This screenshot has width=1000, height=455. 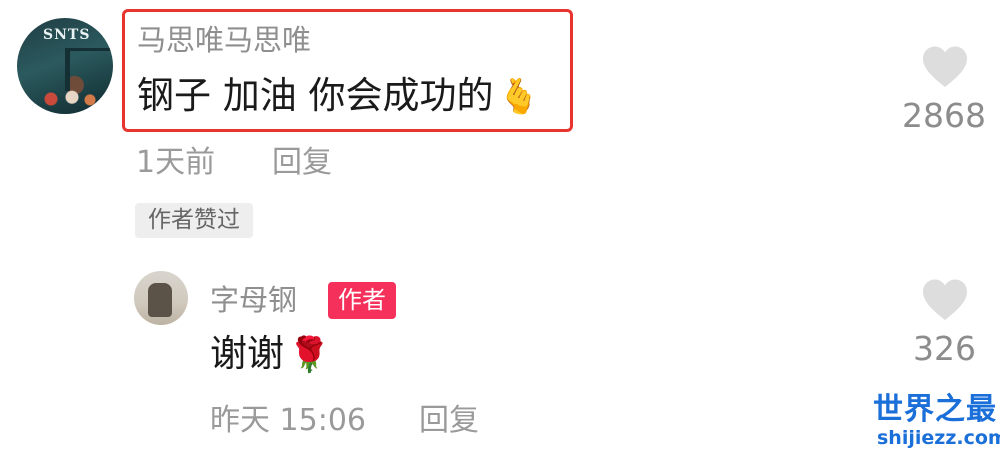 What do you see at coordinates (176, 162) in the screenshot?
I see `comment-timestamp: 1天前` at bounding box center [176, 162].